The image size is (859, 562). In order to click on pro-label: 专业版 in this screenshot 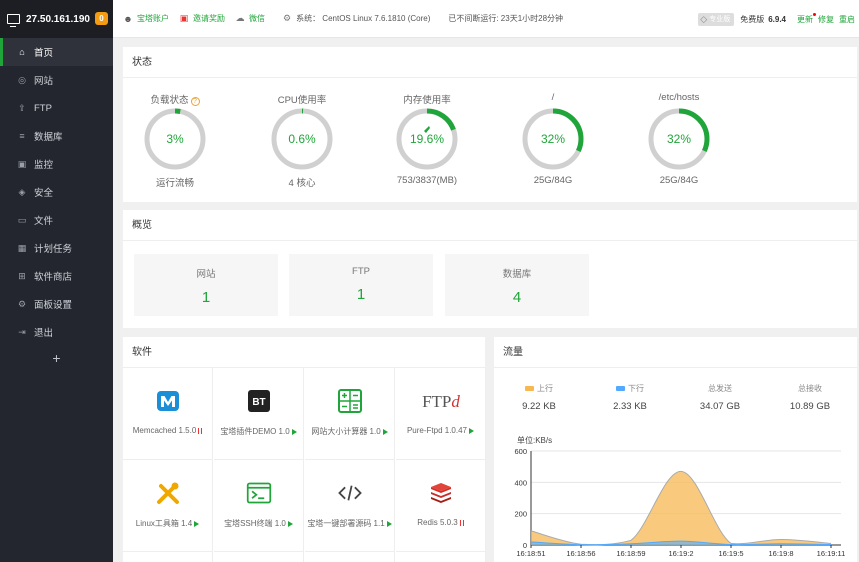, I will do `click(720, 19)`.